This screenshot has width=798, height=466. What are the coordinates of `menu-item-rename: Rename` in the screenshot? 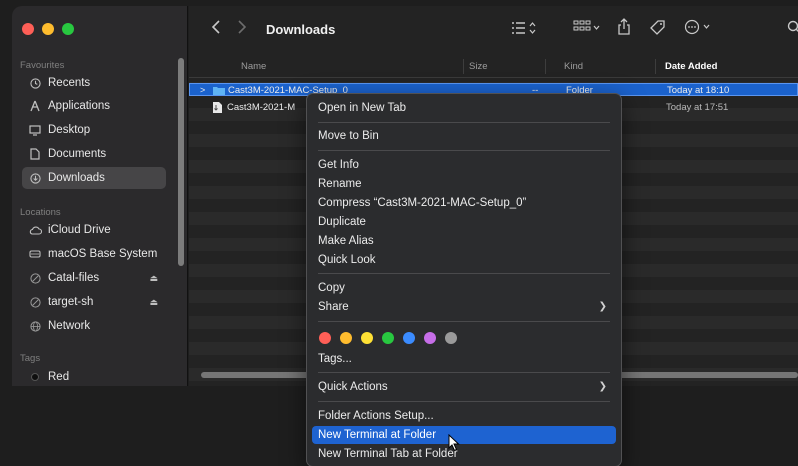 It's located at (464, 184).